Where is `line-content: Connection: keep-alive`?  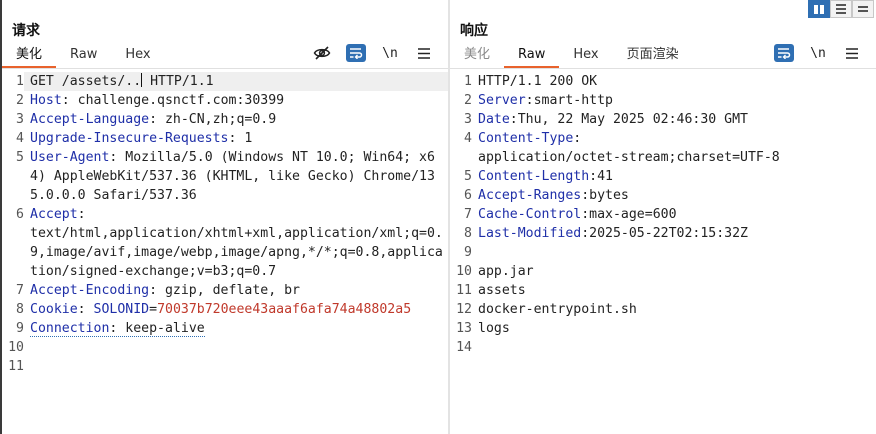 line-content: Connection: keep-alive is located at coordinates (236, 328).